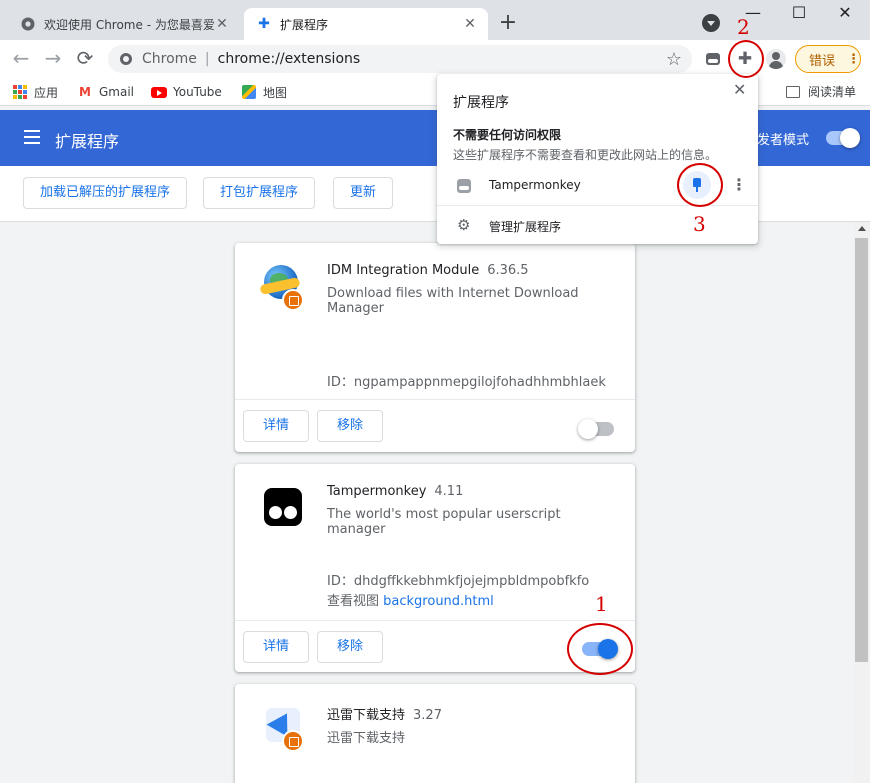 The image size is (870, 783). What do you see at coordinates (585, 155) in the screenshot?
I see `popup-section-desc: 这些扩展程序不需要查看和更改此网站上的信息。` at bounding box center [585, 155].